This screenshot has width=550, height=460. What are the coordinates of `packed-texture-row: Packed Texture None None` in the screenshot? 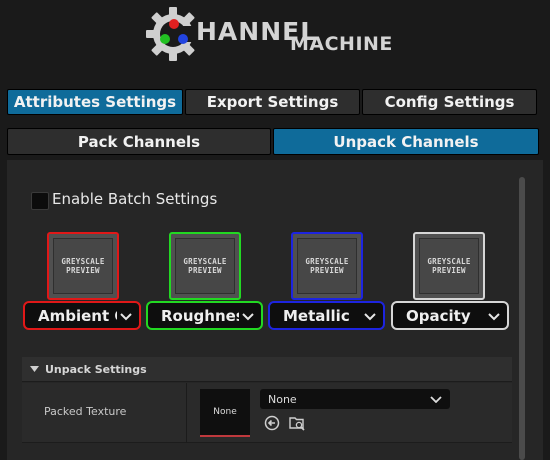 It's located at (267, 413).